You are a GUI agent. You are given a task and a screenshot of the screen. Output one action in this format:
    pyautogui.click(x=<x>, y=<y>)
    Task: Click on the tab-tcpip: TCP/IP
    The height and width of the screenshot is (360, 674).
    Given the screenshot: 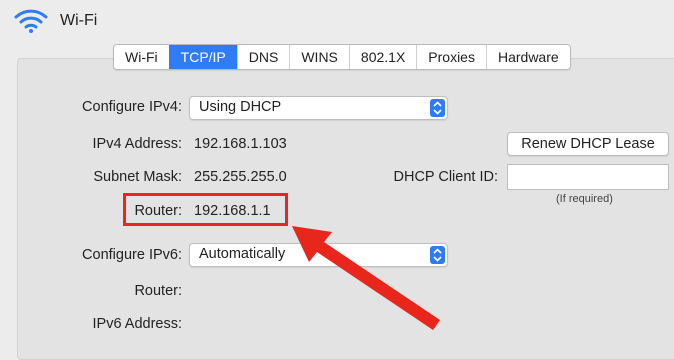 What is the action you would take?
    pyautogui.click(x=202, y=57)
    